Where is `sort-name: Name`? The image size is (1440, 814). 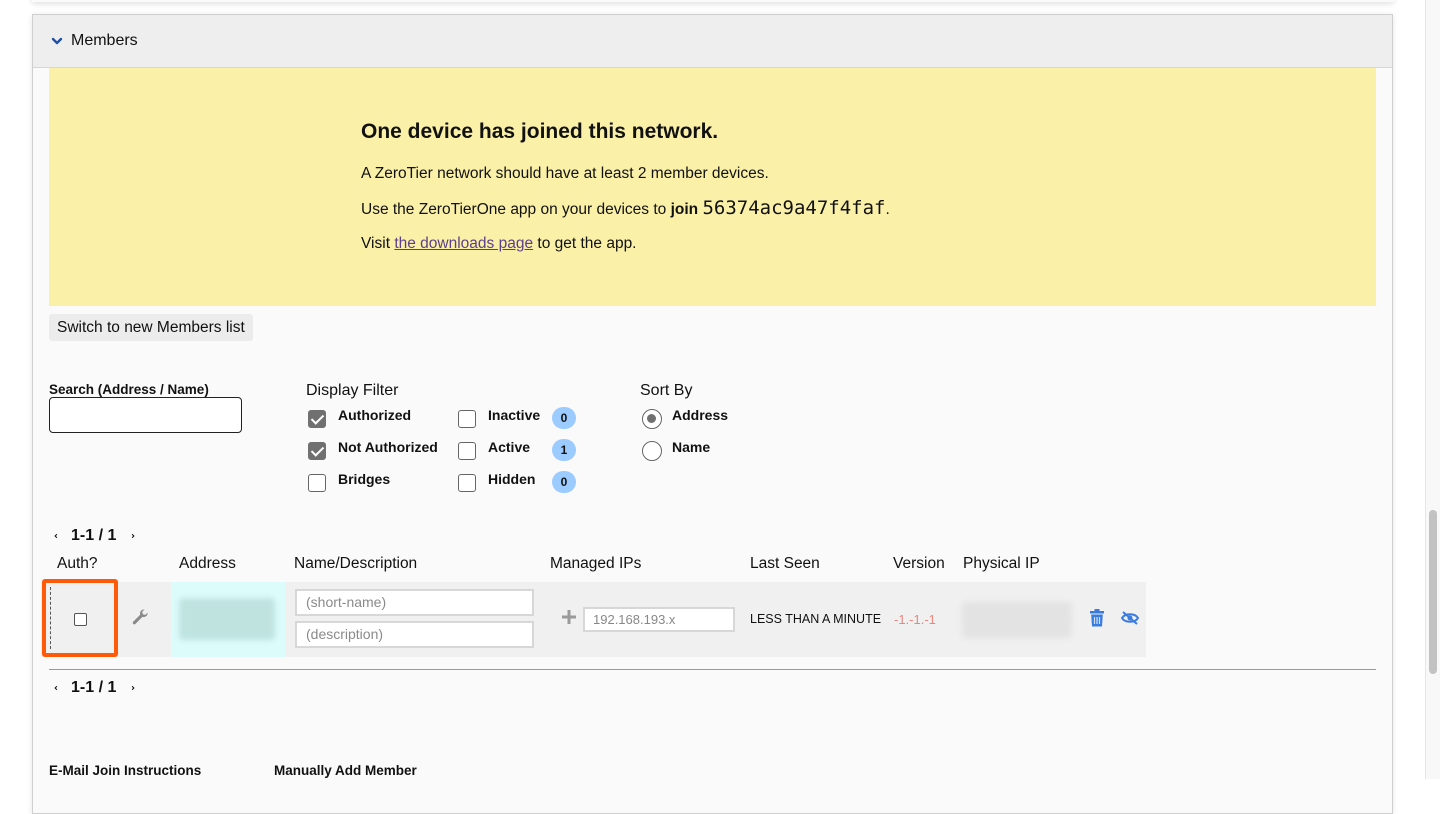 sort-name: Name is located at coordinates (676, 450).